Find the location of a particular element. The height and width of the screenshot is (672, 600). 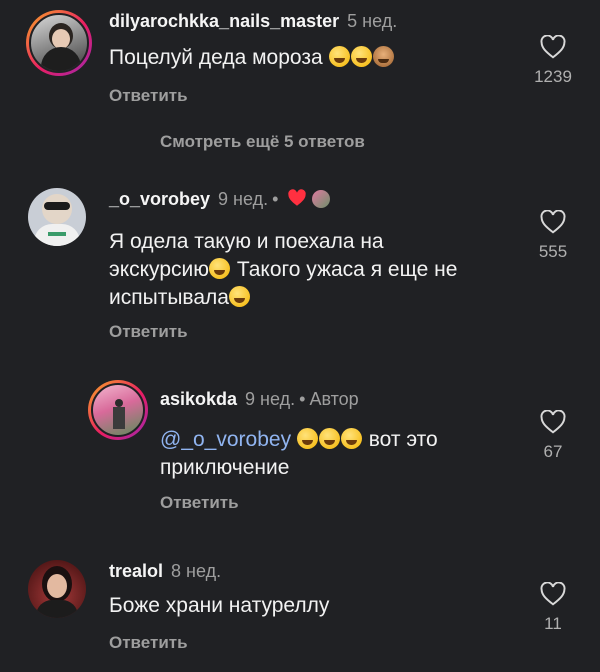

see-no-evil-monkey-emoji is located at coordinates (383, 56).